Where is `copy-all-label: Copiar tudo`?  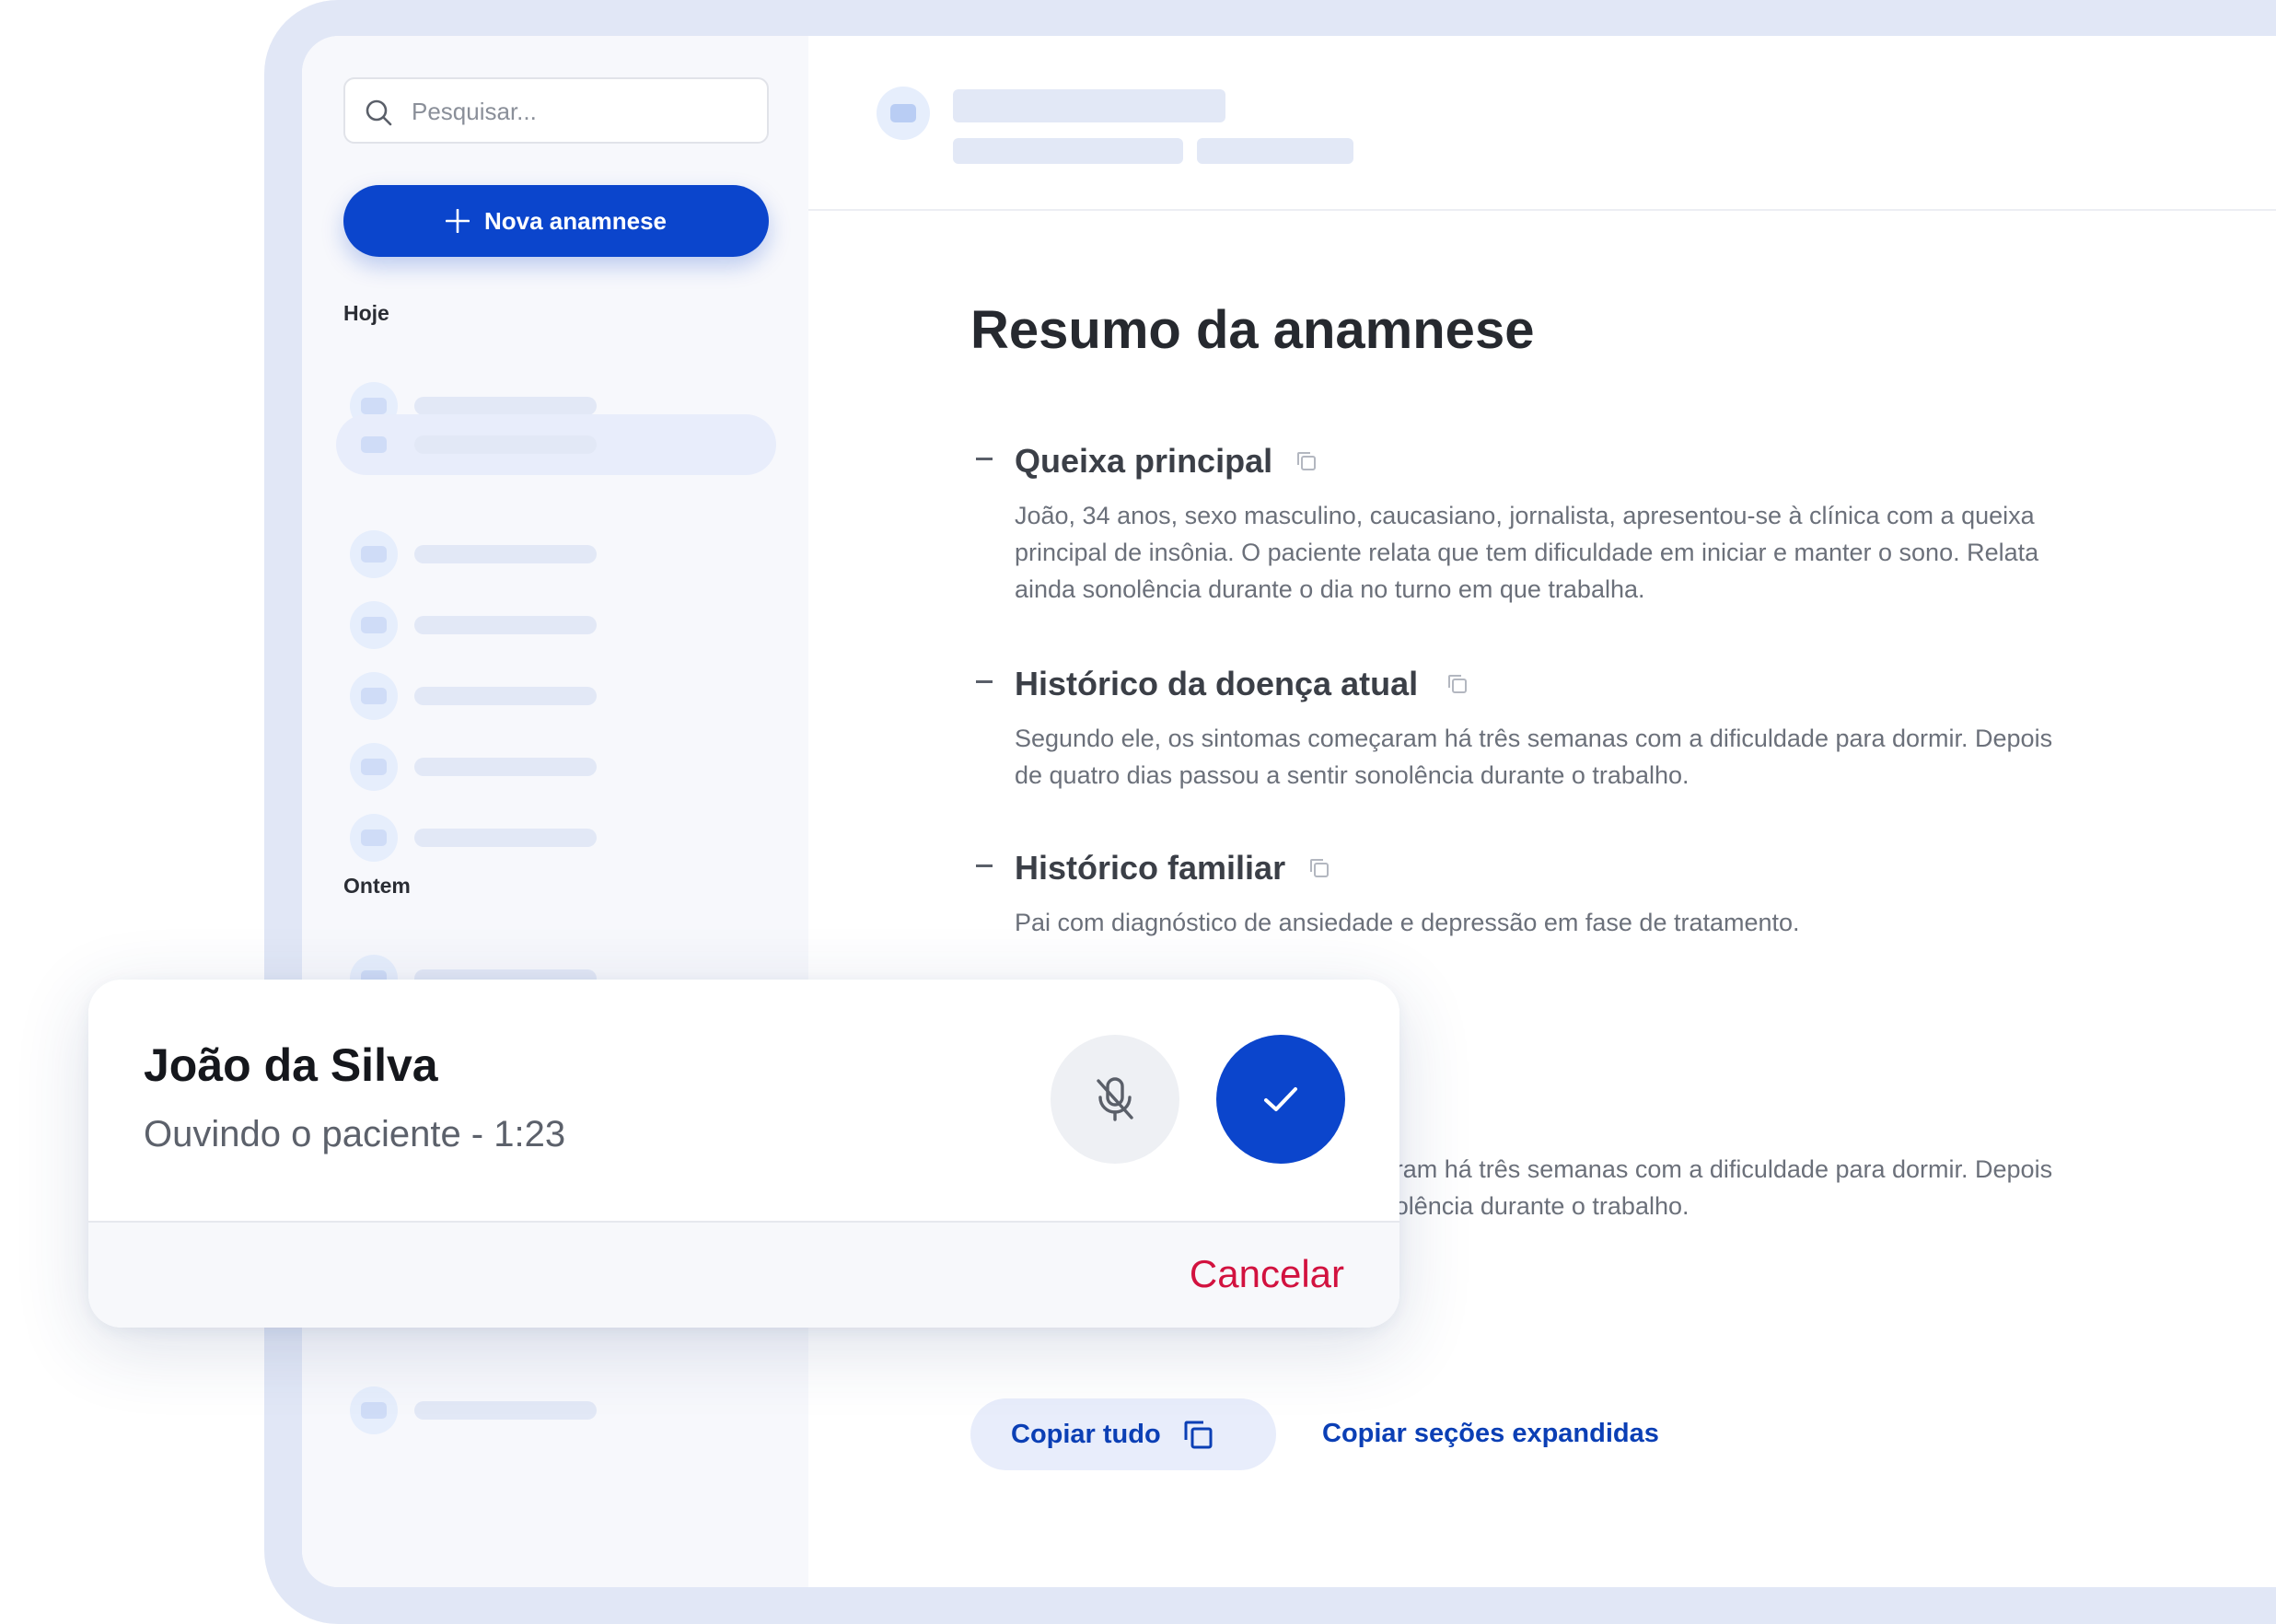
copy-all-label: Copiar tudo is located at coordinates (1086, 1434).